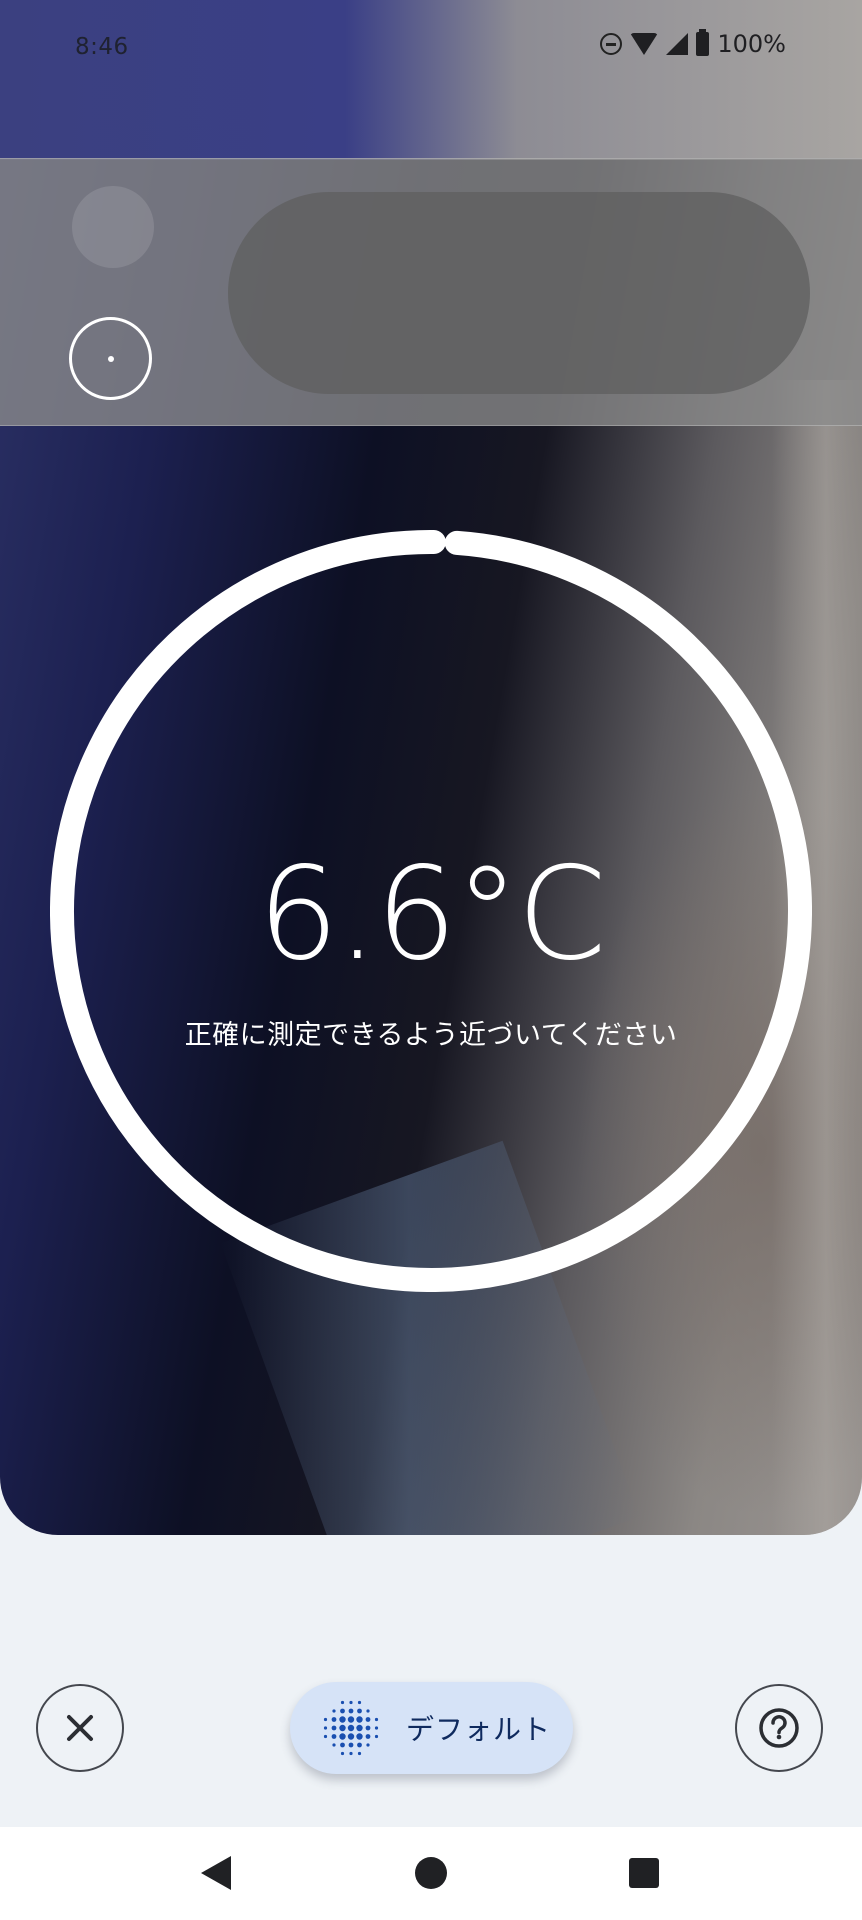 The height and width of the screenshot is (1920, 862). I want to click on home-icon, so click(431, 1873).